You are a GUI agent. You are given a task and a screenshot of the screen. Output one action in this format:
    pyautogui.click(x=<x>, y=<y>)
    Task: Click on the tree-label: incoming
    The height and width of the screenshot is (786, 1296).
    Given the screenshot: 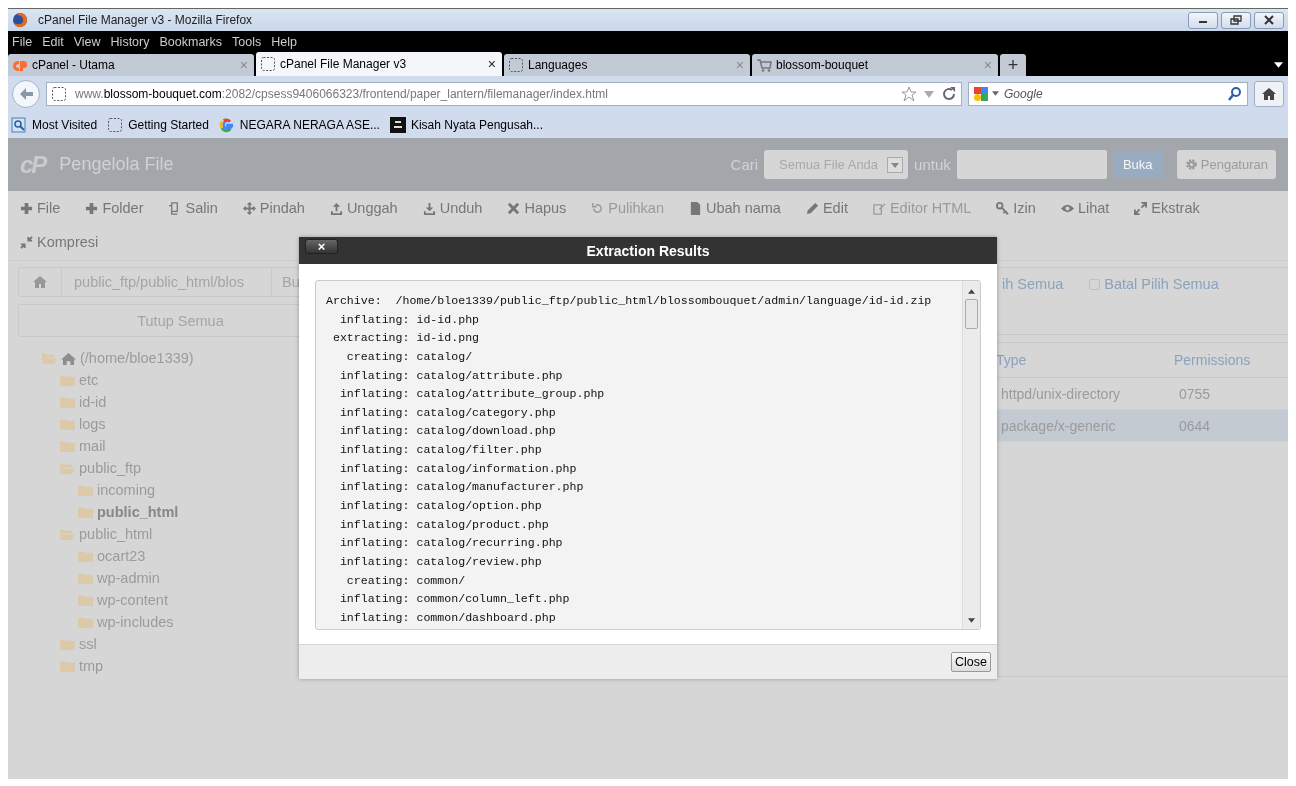 What is the action you would take?
    pyautogui.click(x=126, y=490)
    